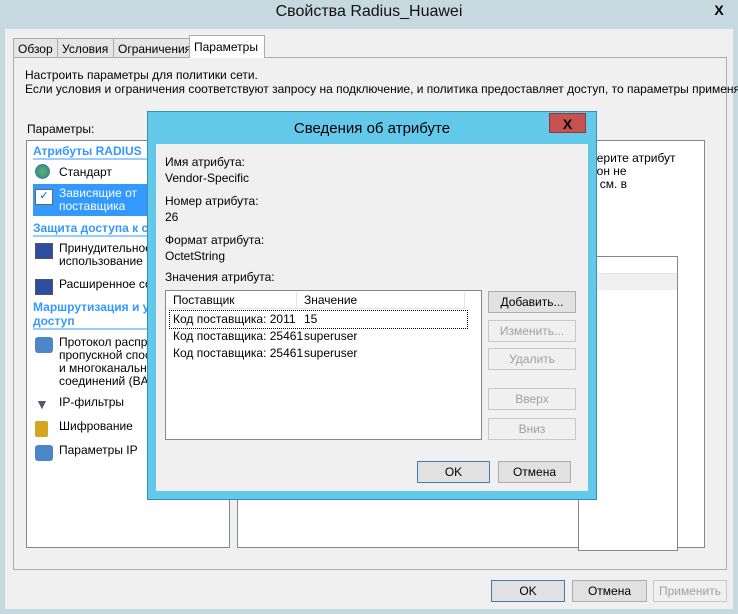  I want to click on dialog-close-button: X, so click(567, 123).